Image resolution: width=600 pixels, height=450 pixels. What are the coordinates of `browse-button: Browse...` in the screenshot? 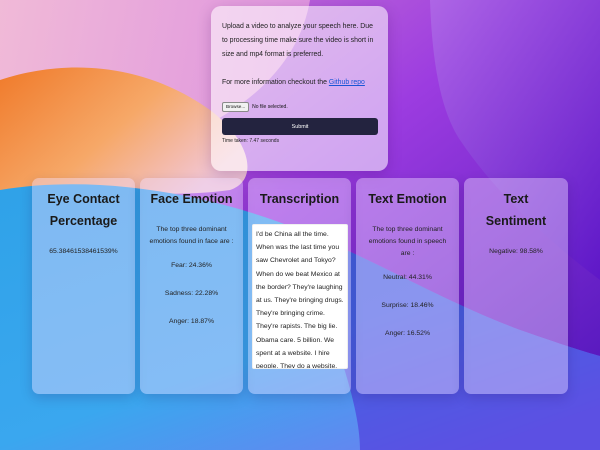 It's located at (236, 107).